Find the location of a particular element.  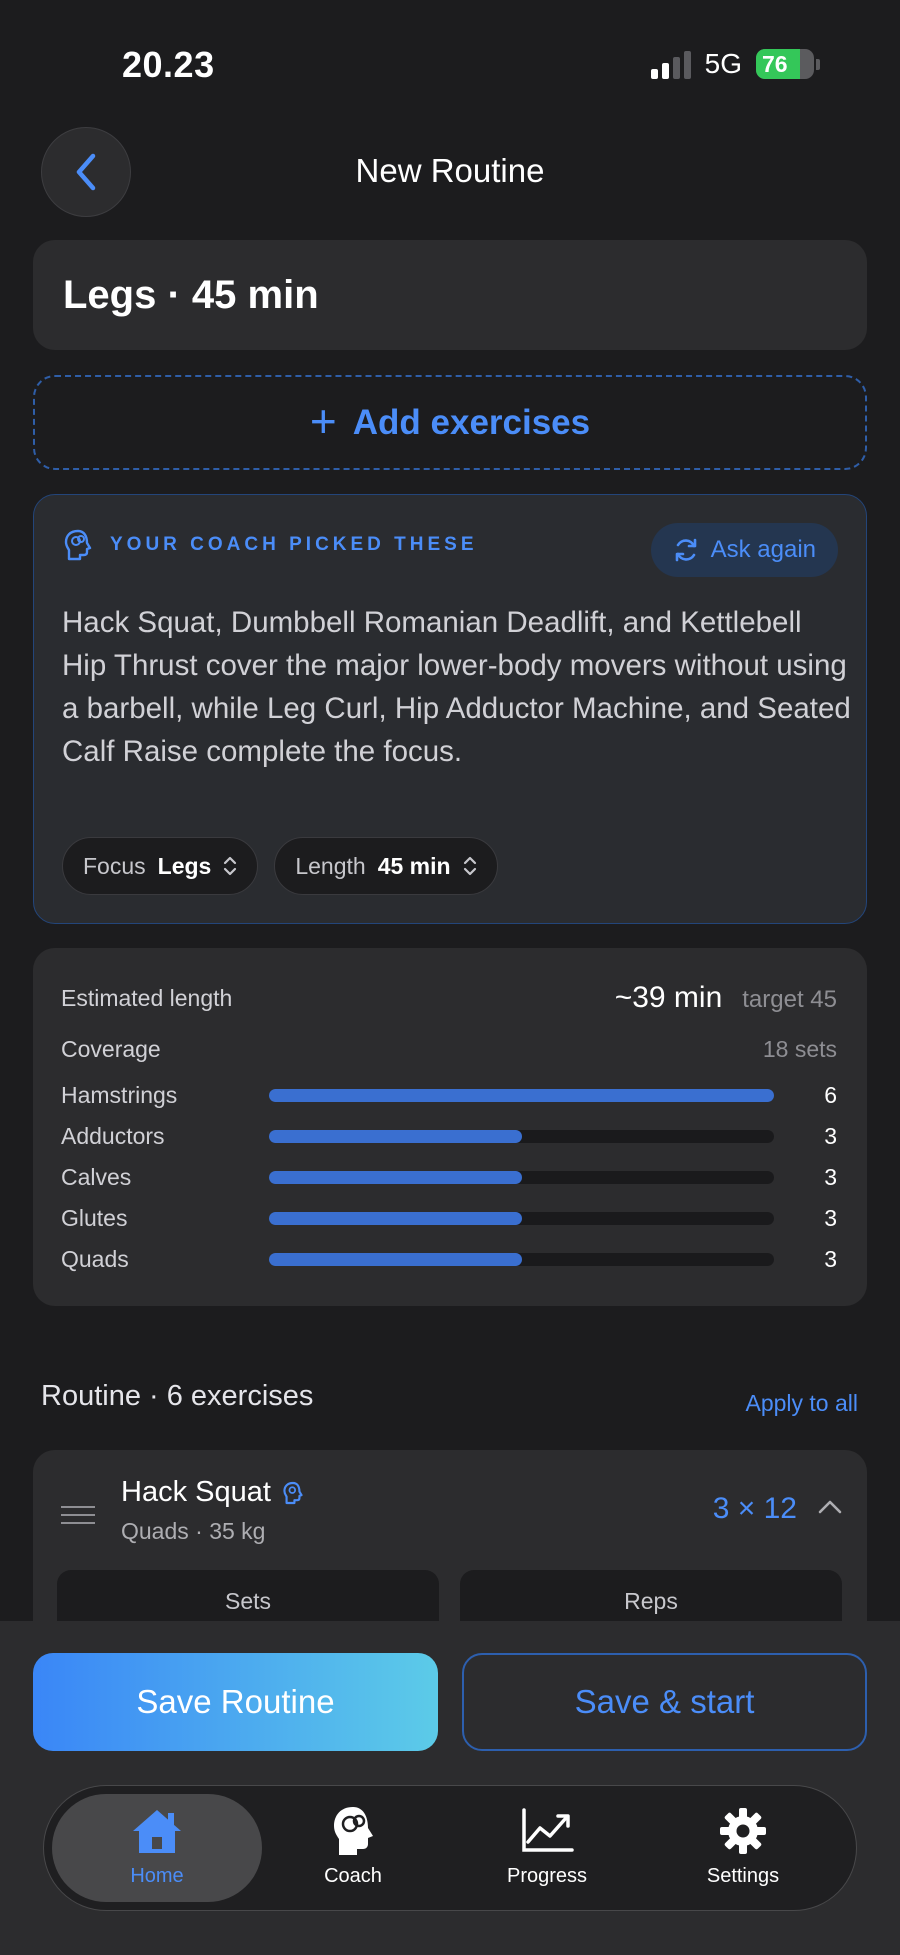

ask-again-label: Ask again is located at coordinates (763, 549).